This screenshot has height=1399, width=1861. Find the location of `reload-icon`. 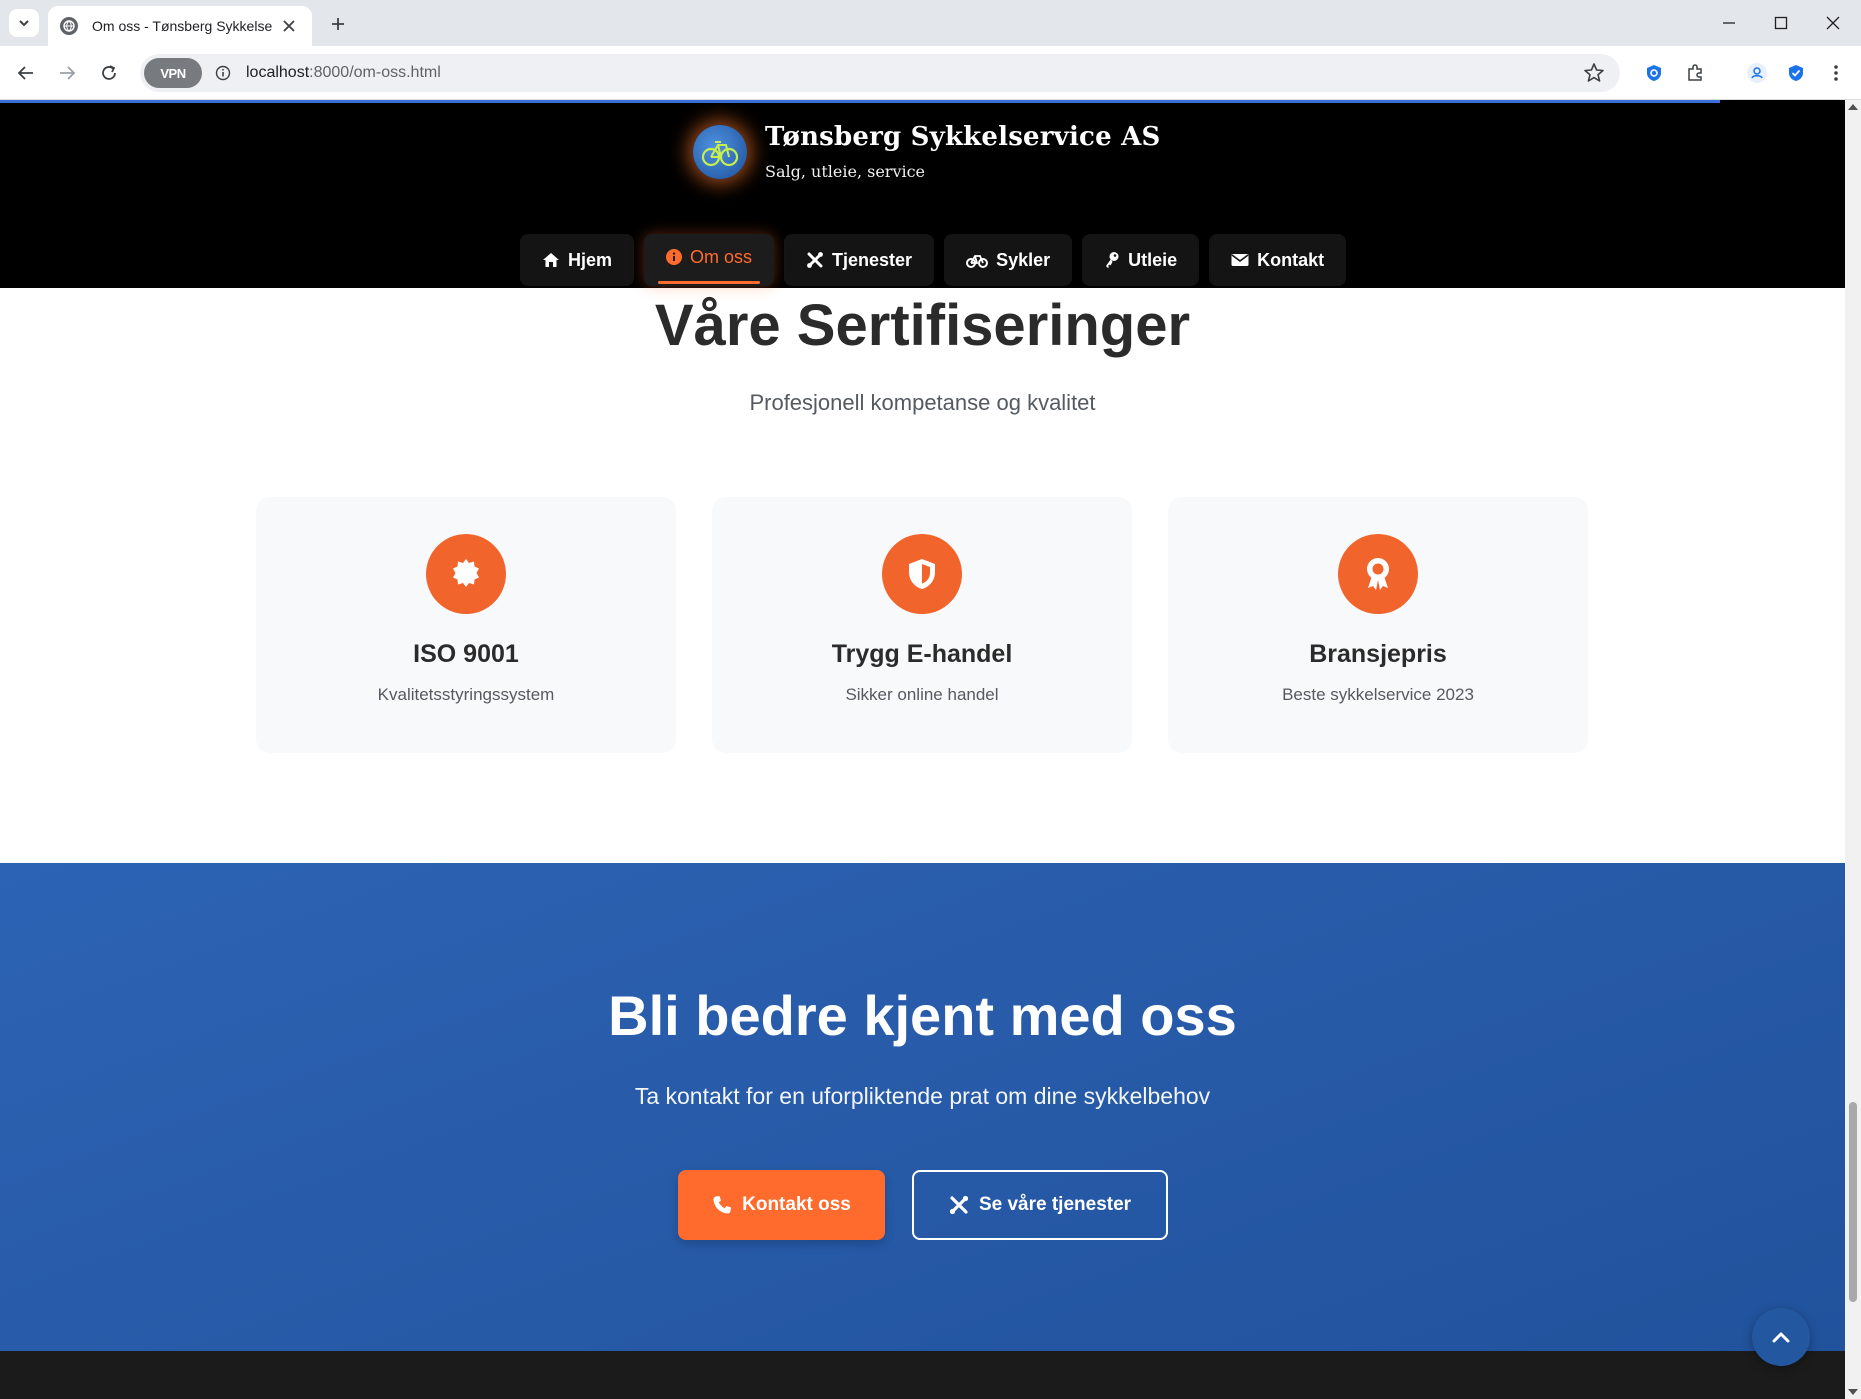

reload-icon is located at coordinates (109, 72).